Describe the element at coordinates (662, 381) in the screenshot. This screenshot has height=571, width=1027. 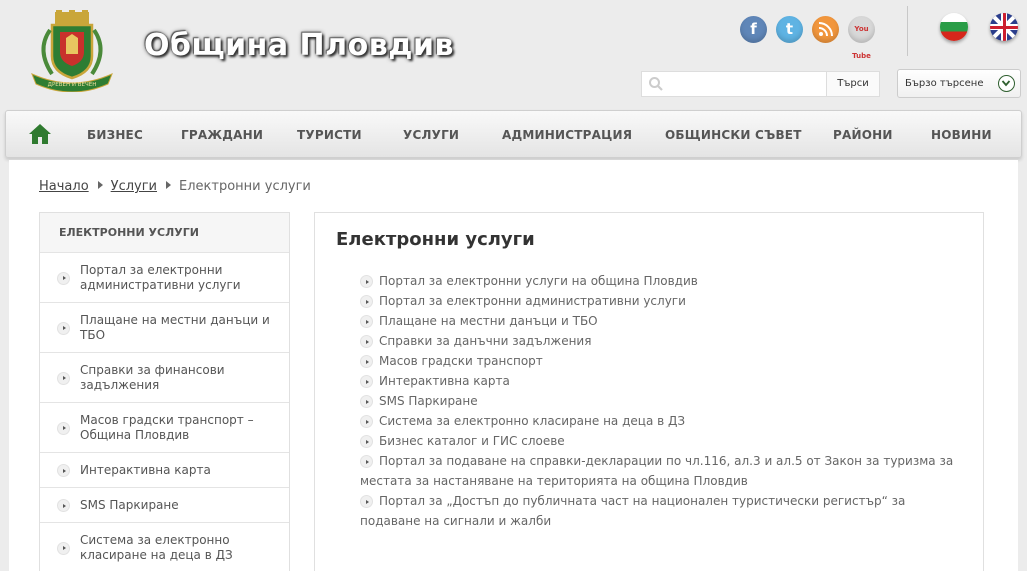
I see `list-item: Интерактивна карта` at that location.